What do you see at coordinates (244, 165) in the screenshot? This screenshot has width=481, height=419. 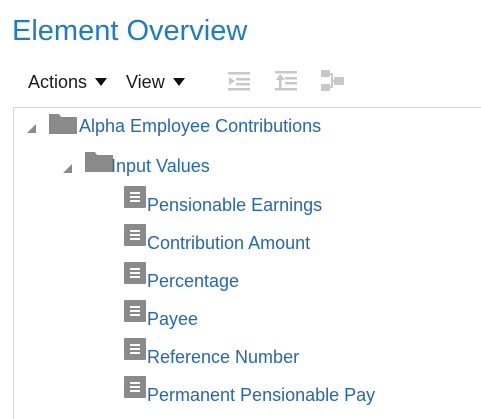 I see `tree-node-input-values: Input Values` at bounding box center [244, 165].